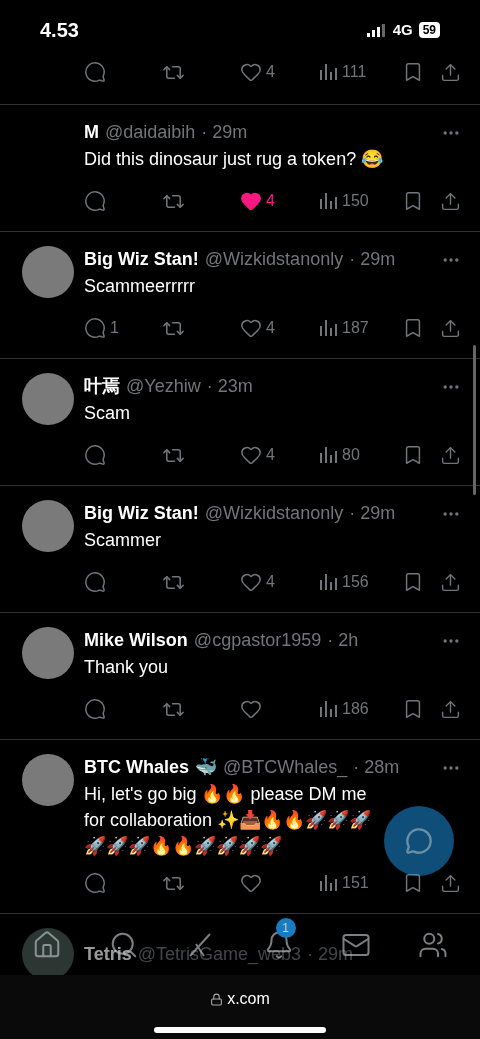  What do you see at coordinates (429, 30) in the screenshot?
I see `battery-level: 59` at bounding box center [429, 30].